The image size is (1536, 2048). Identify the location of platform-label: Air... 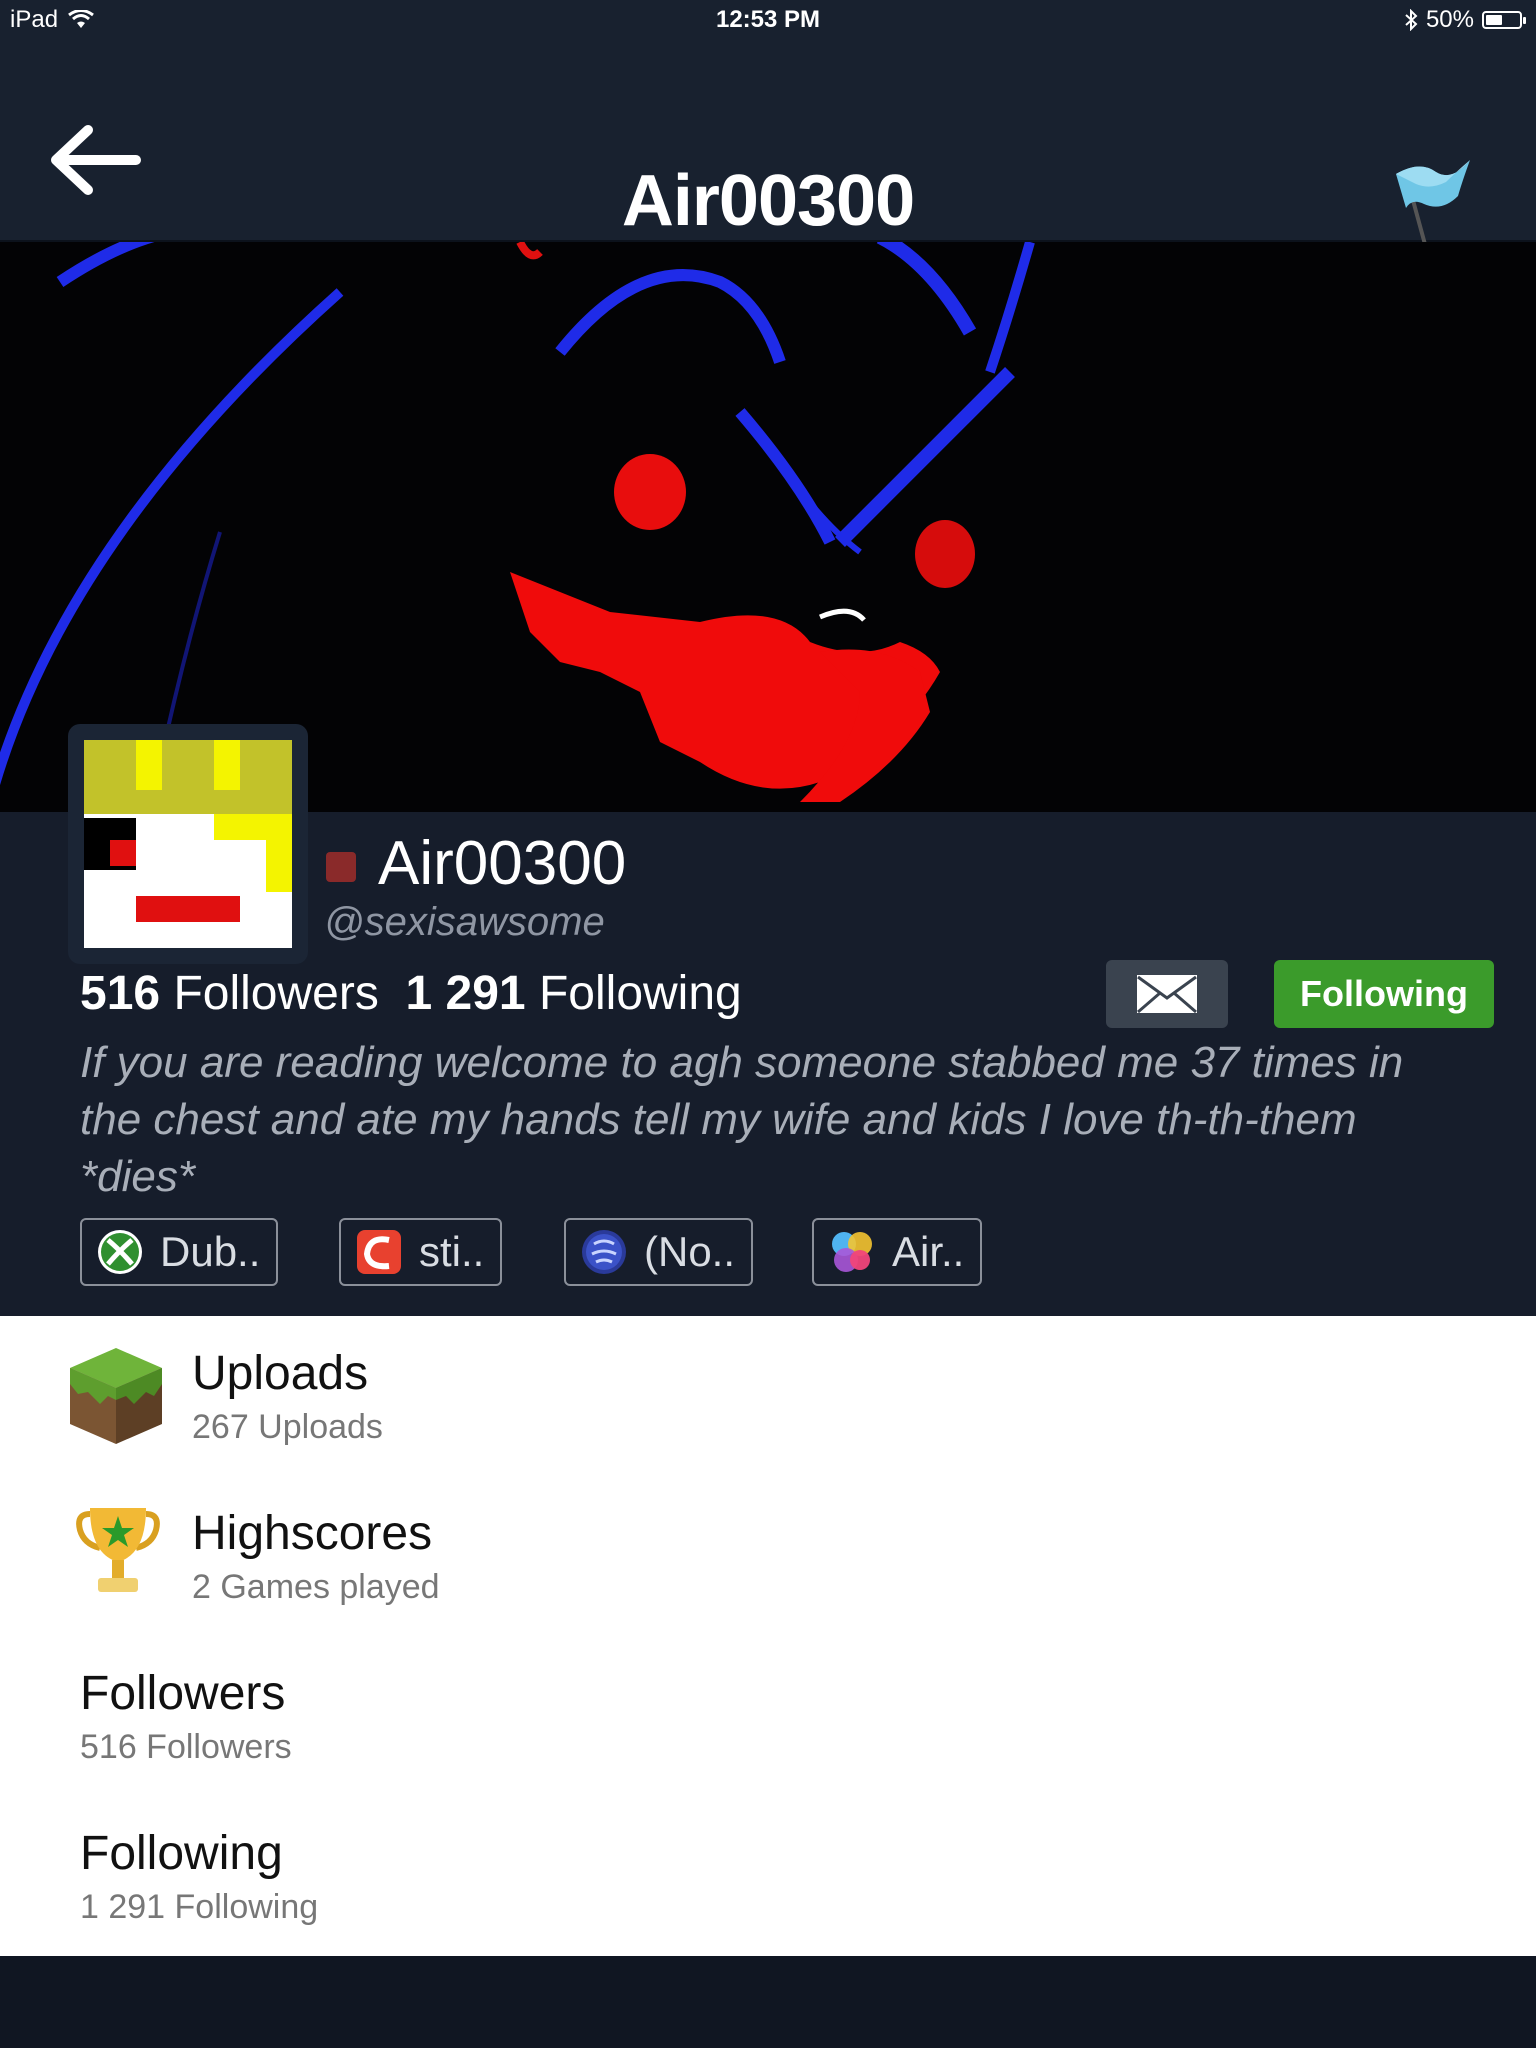
(928, 1251).